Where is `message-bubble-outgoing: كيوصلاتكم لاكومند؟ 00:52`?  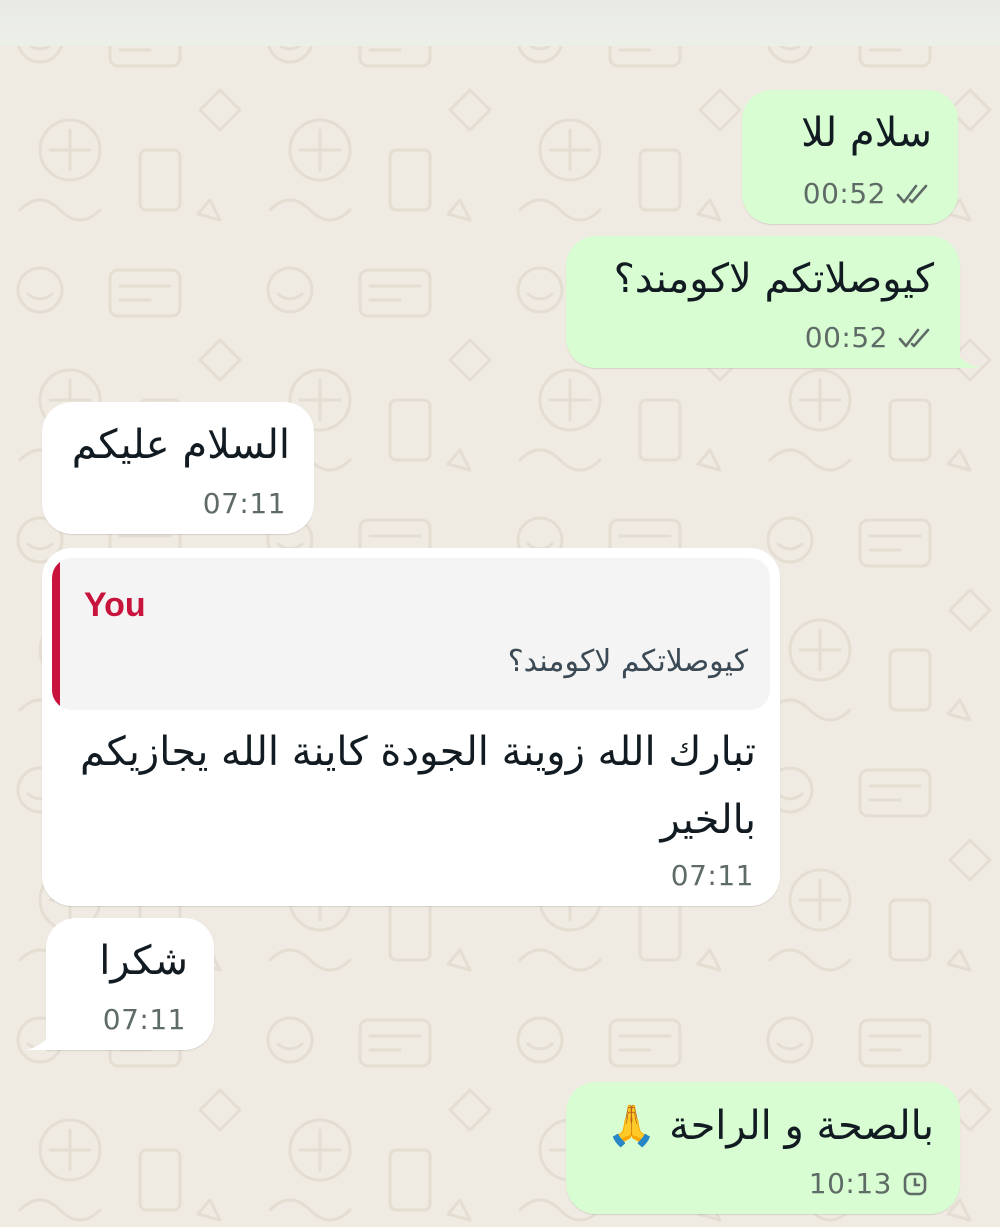
message-bubble-outgoing: كيوصلاتكم لاكومند؟ 00:52 is located at coordinates (763, 302).